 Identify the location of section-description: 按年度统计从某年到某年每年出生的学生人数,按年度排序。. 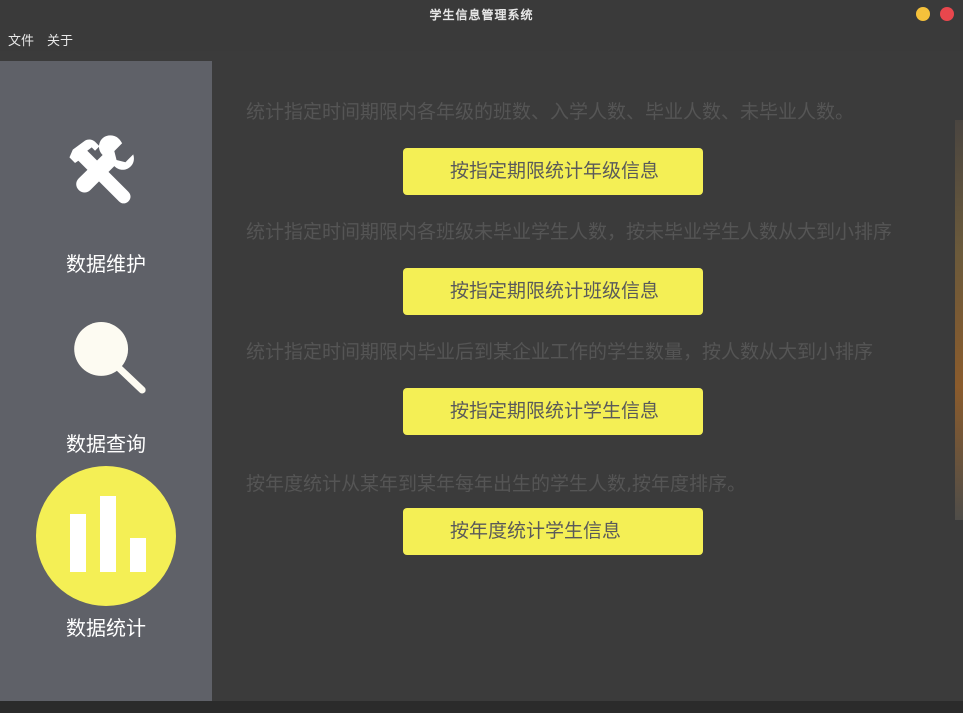
(496, 484).